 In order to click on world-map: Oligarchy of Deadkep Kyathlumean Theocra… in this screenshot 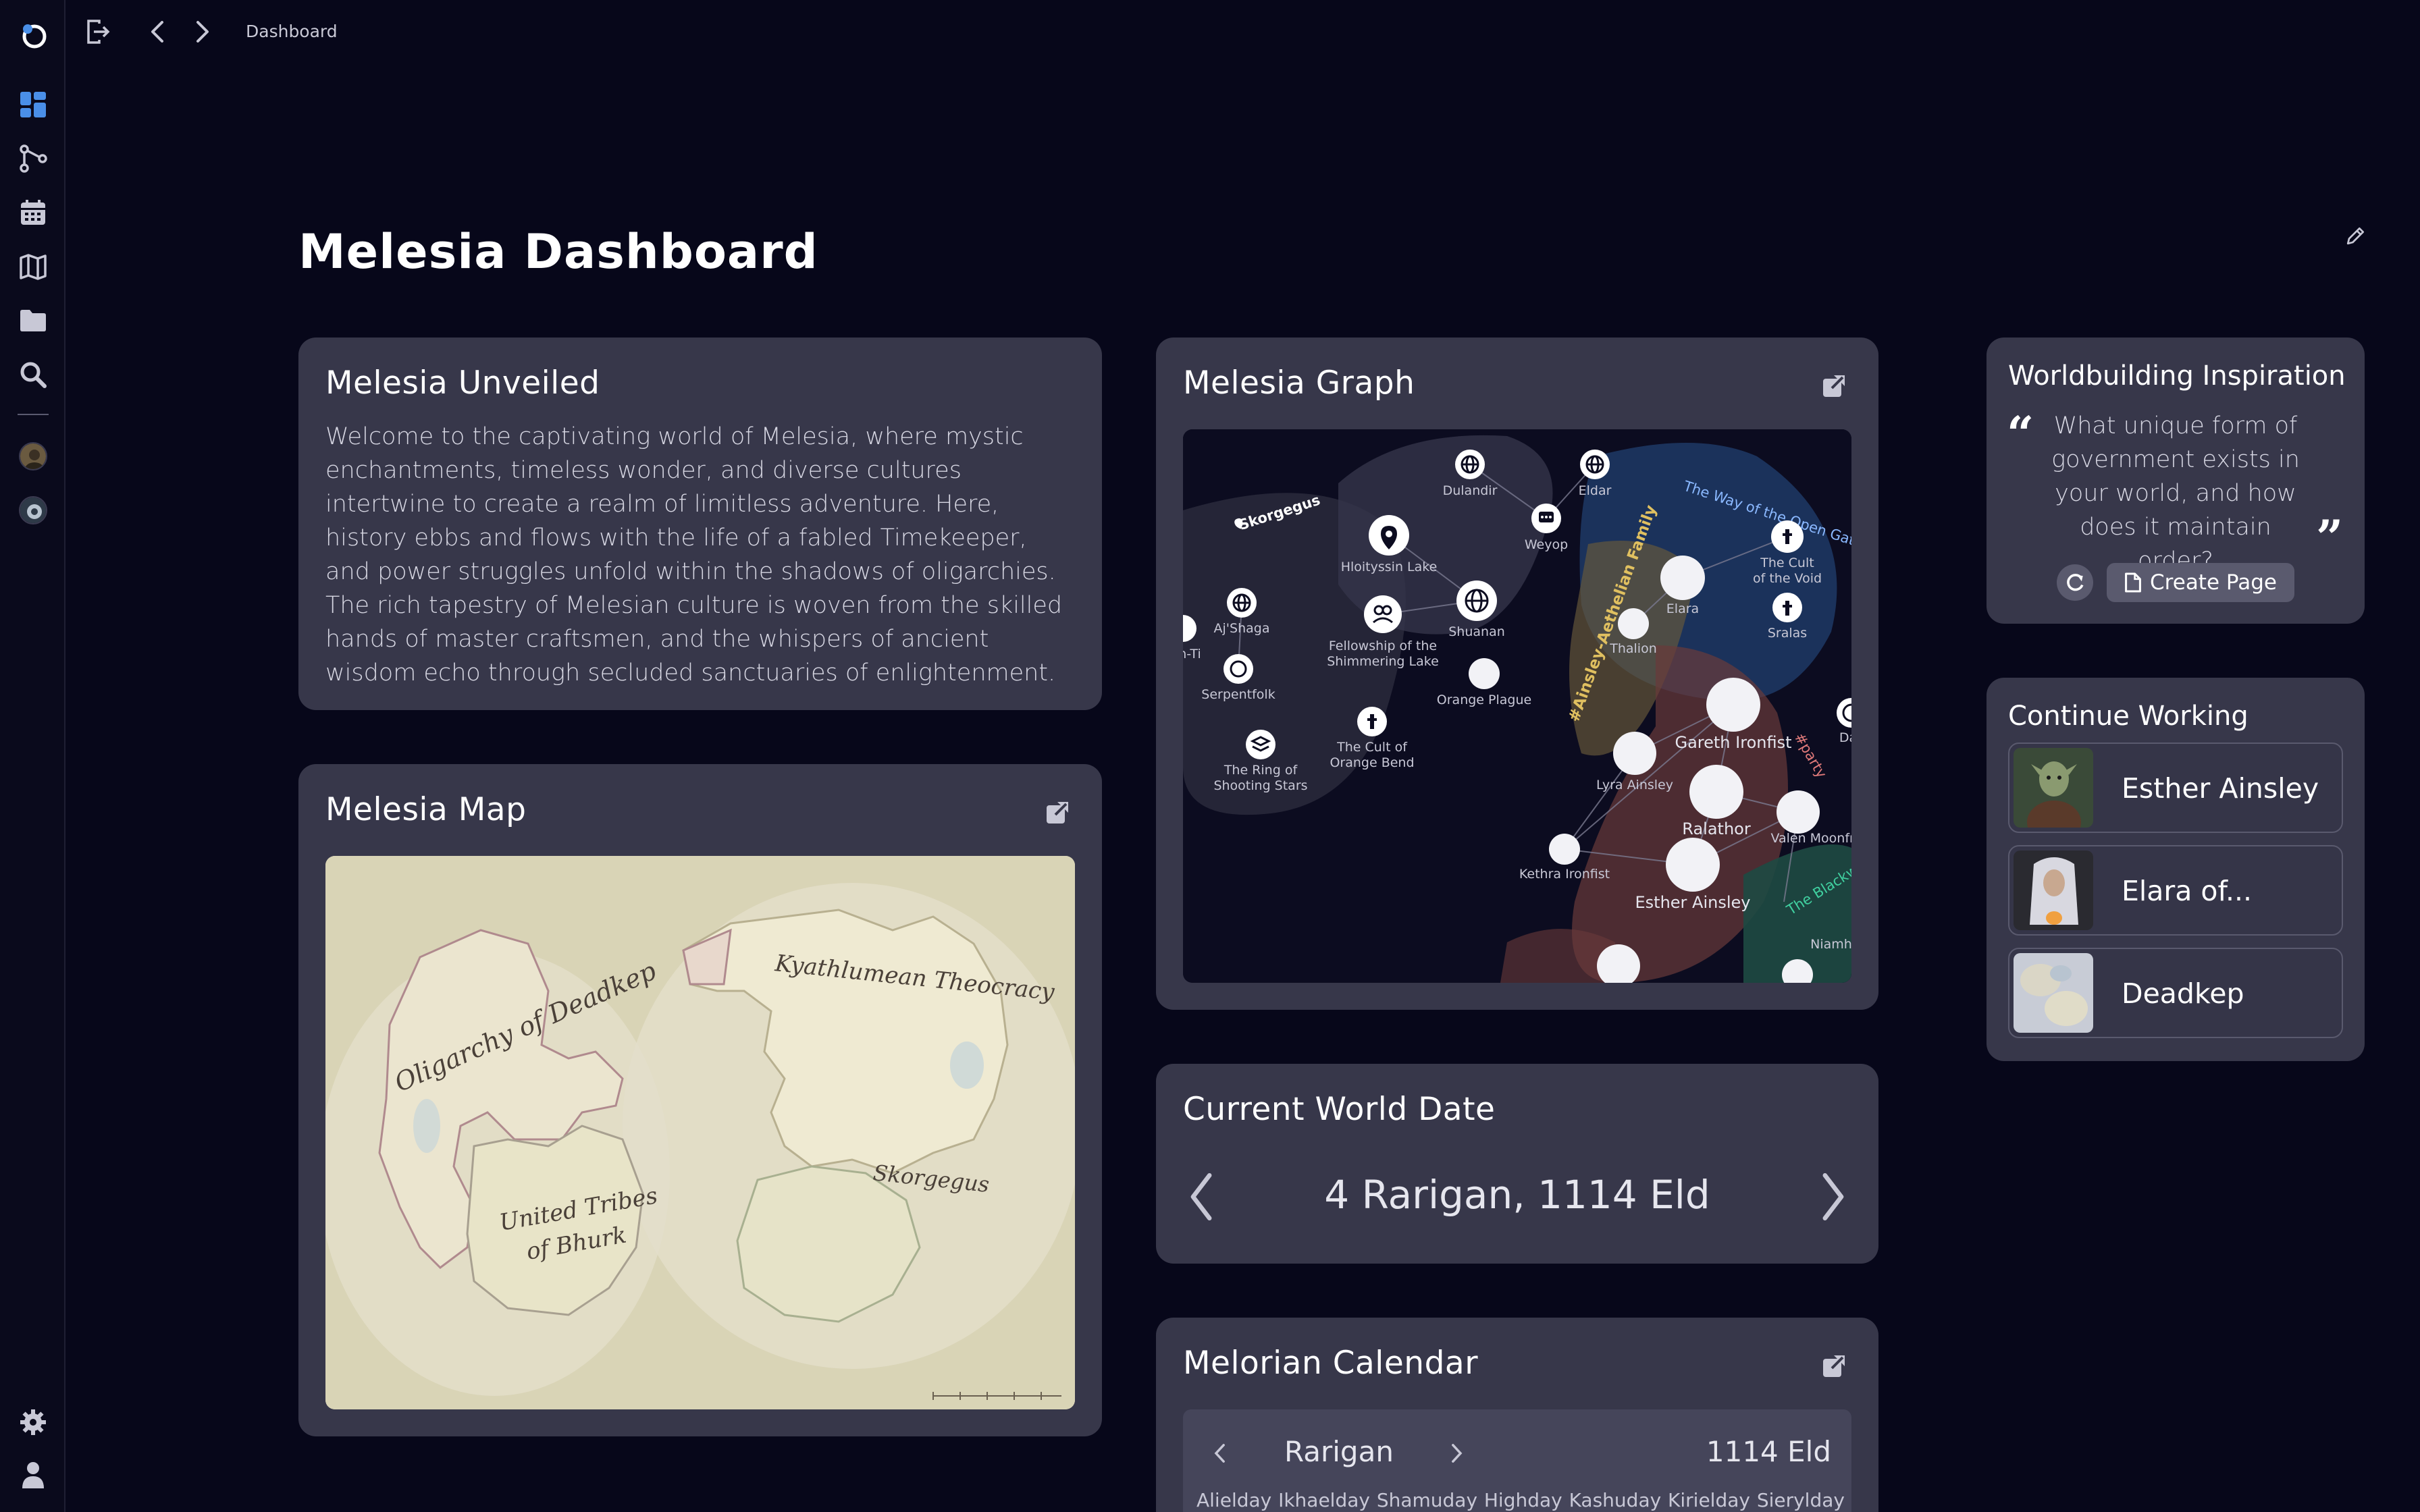, I will do `click(700, 1132)`.